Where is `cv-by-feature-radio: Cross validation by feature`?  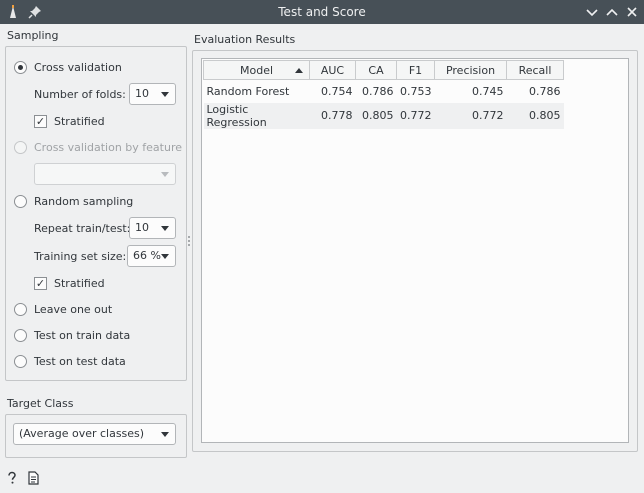
cv-by-feature-radio: Cross validation by feature is located at coordinates (98, 147).